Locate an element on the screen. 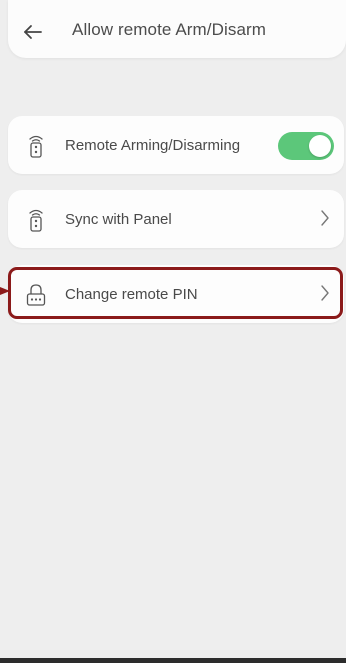 The image size is (346, 663). lock-pin-icon is located at coordinates (36, 295).